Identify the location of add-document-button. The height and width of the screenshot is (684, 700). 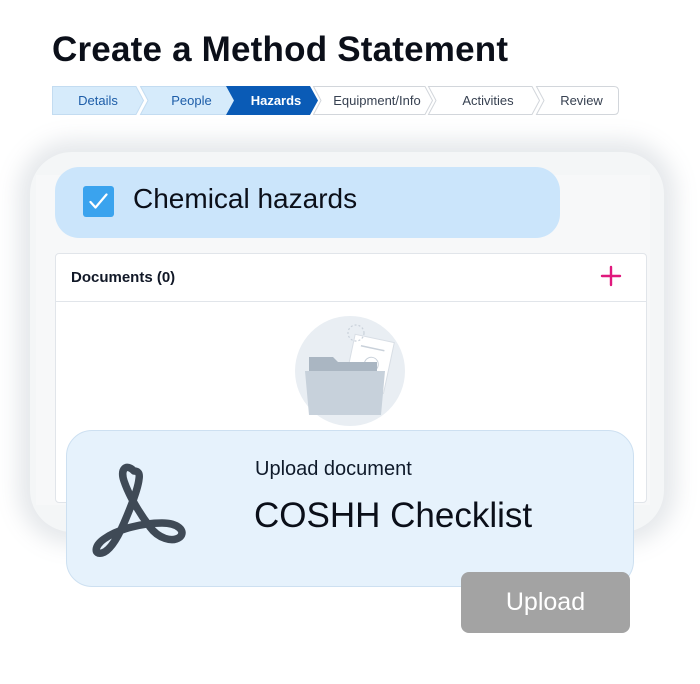
(611, 276).